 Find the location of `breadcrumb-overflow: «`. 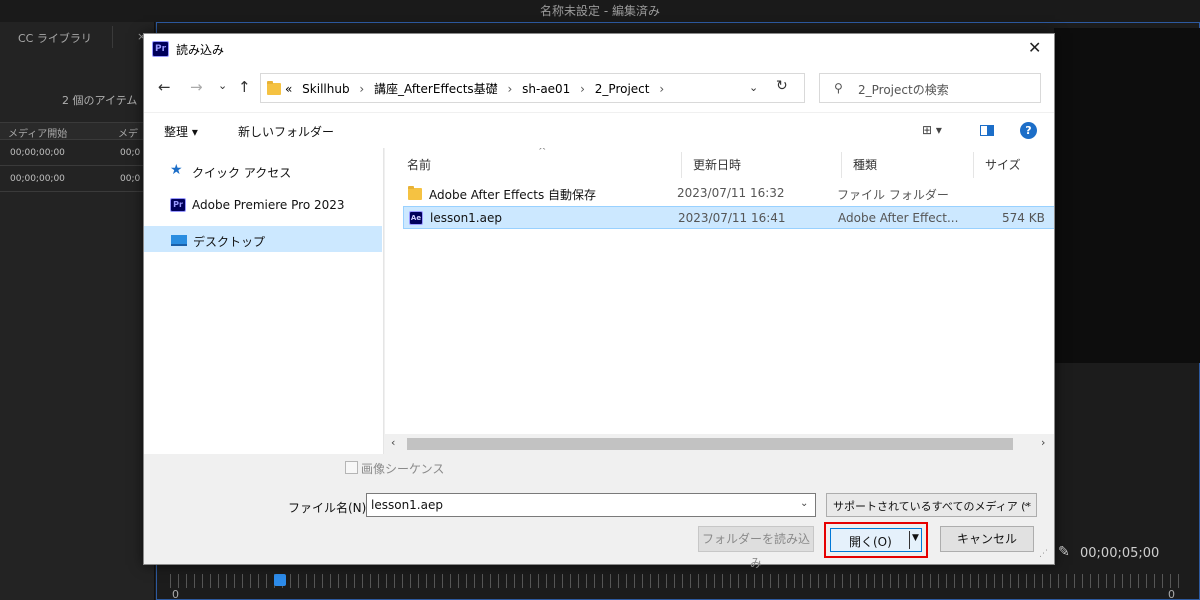

breadcrumb-overflow: « is located at coordinates (288, 89).